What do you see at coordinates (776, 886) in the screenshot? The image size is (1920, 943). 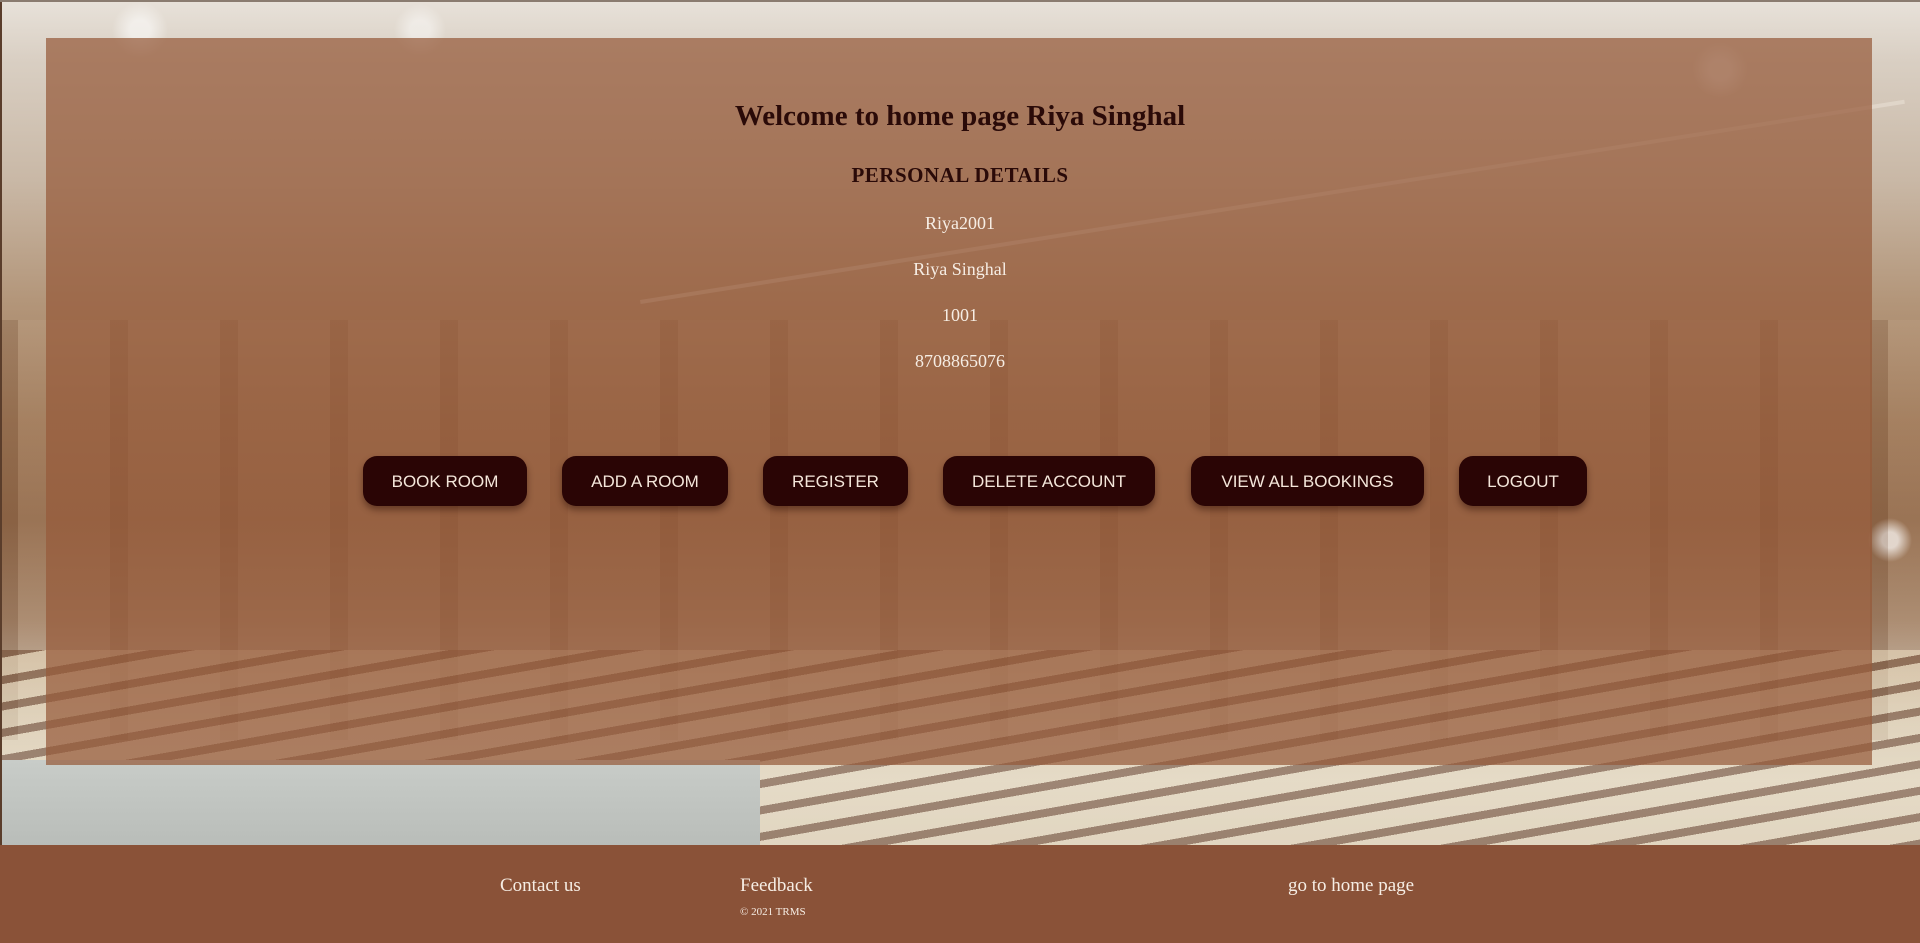 I see `feedback-link: Feedback` at bounding box center [776, 886].